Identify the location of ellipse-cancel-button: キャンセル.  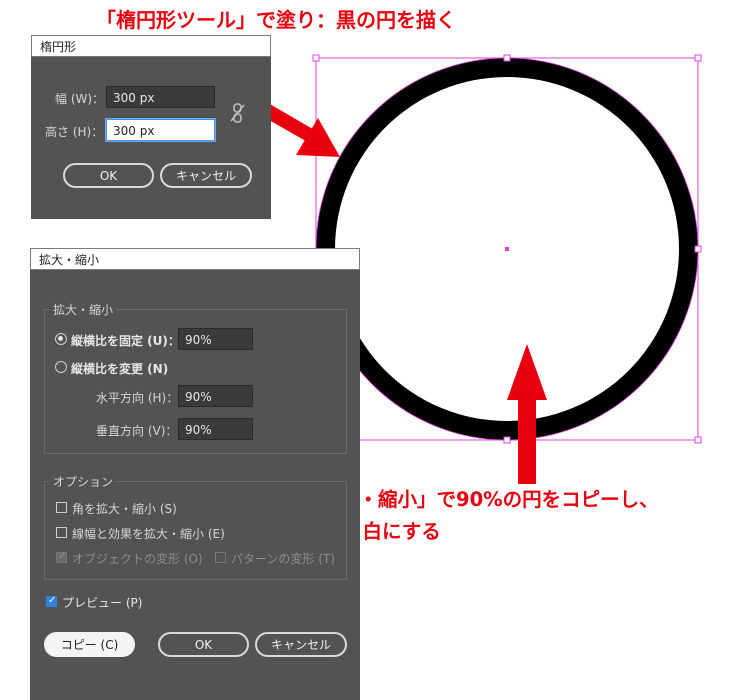
(206, 175).